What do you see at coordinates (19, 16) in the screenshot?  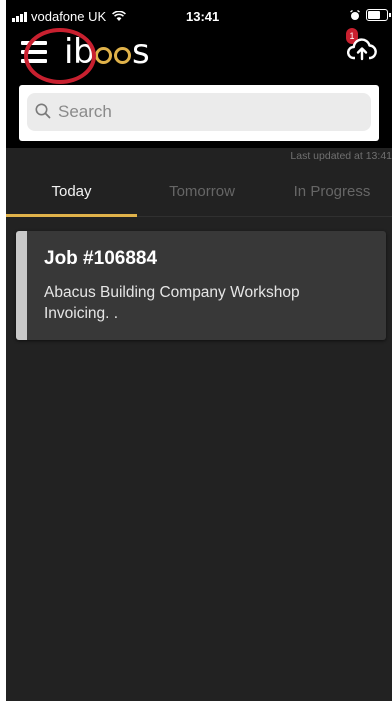 I see `cellular-signal-icon` at bounding box center [19, 16].